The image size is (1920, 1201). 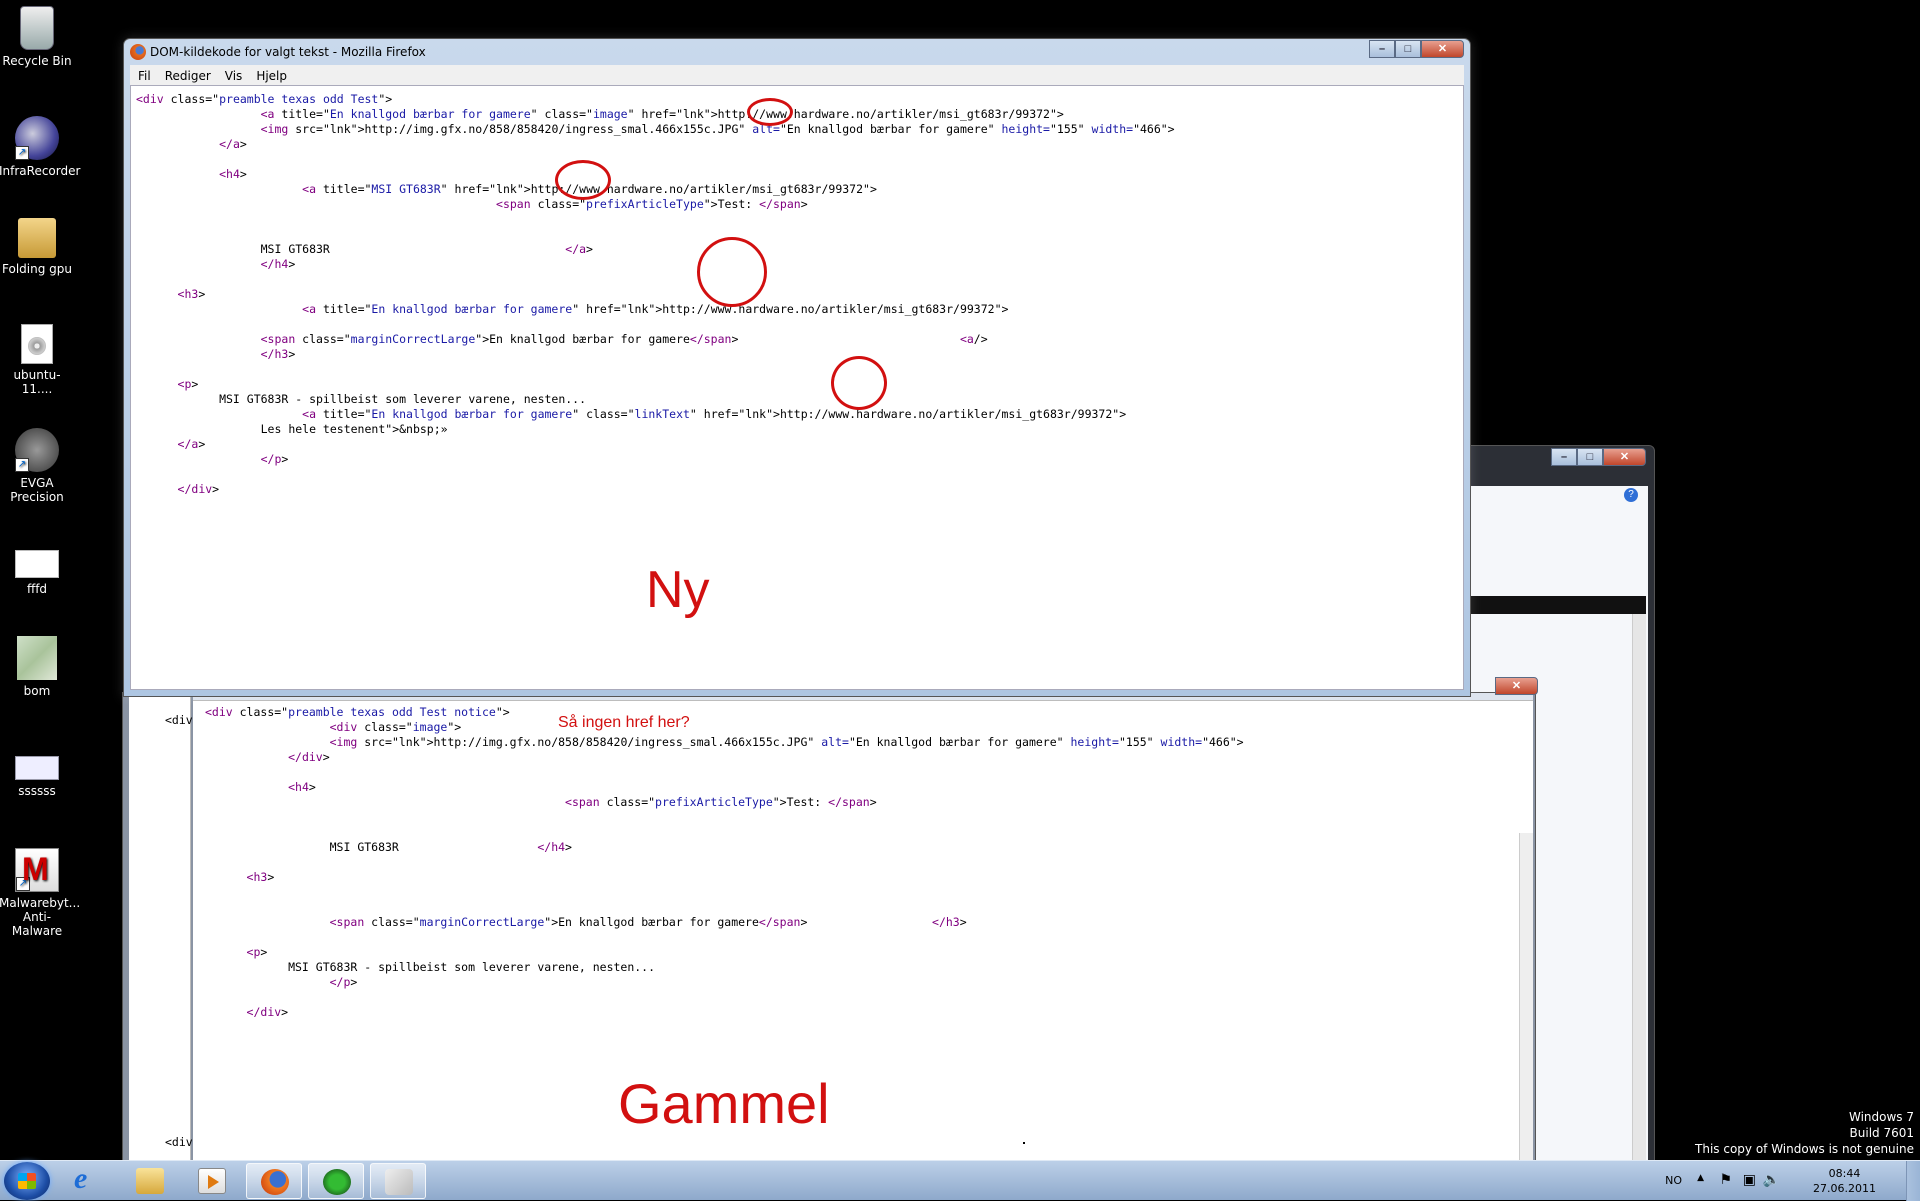 What do you see at coordinates (264, 99) in the screenshot?
I see `code-line: <div class="preamble texas odd Test">` at bounding box center [264, 99].